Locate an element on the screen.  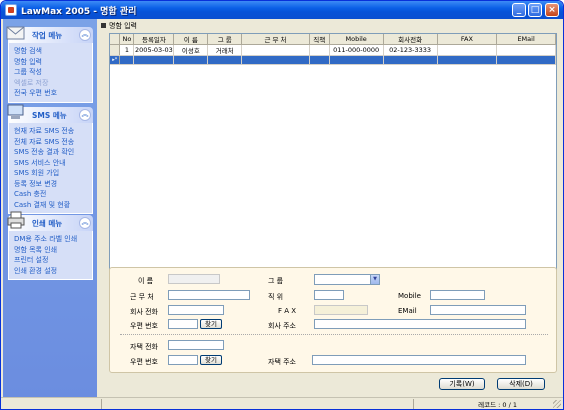
resize-grip-icon is located at coordinates (557, 404).